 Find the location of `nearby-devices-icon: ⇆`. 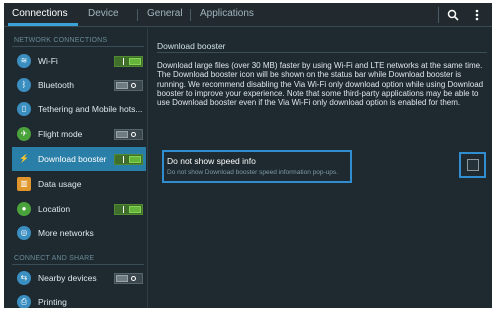

nearby-devices-icon: ⇆ is located at coordinates (24, 278).